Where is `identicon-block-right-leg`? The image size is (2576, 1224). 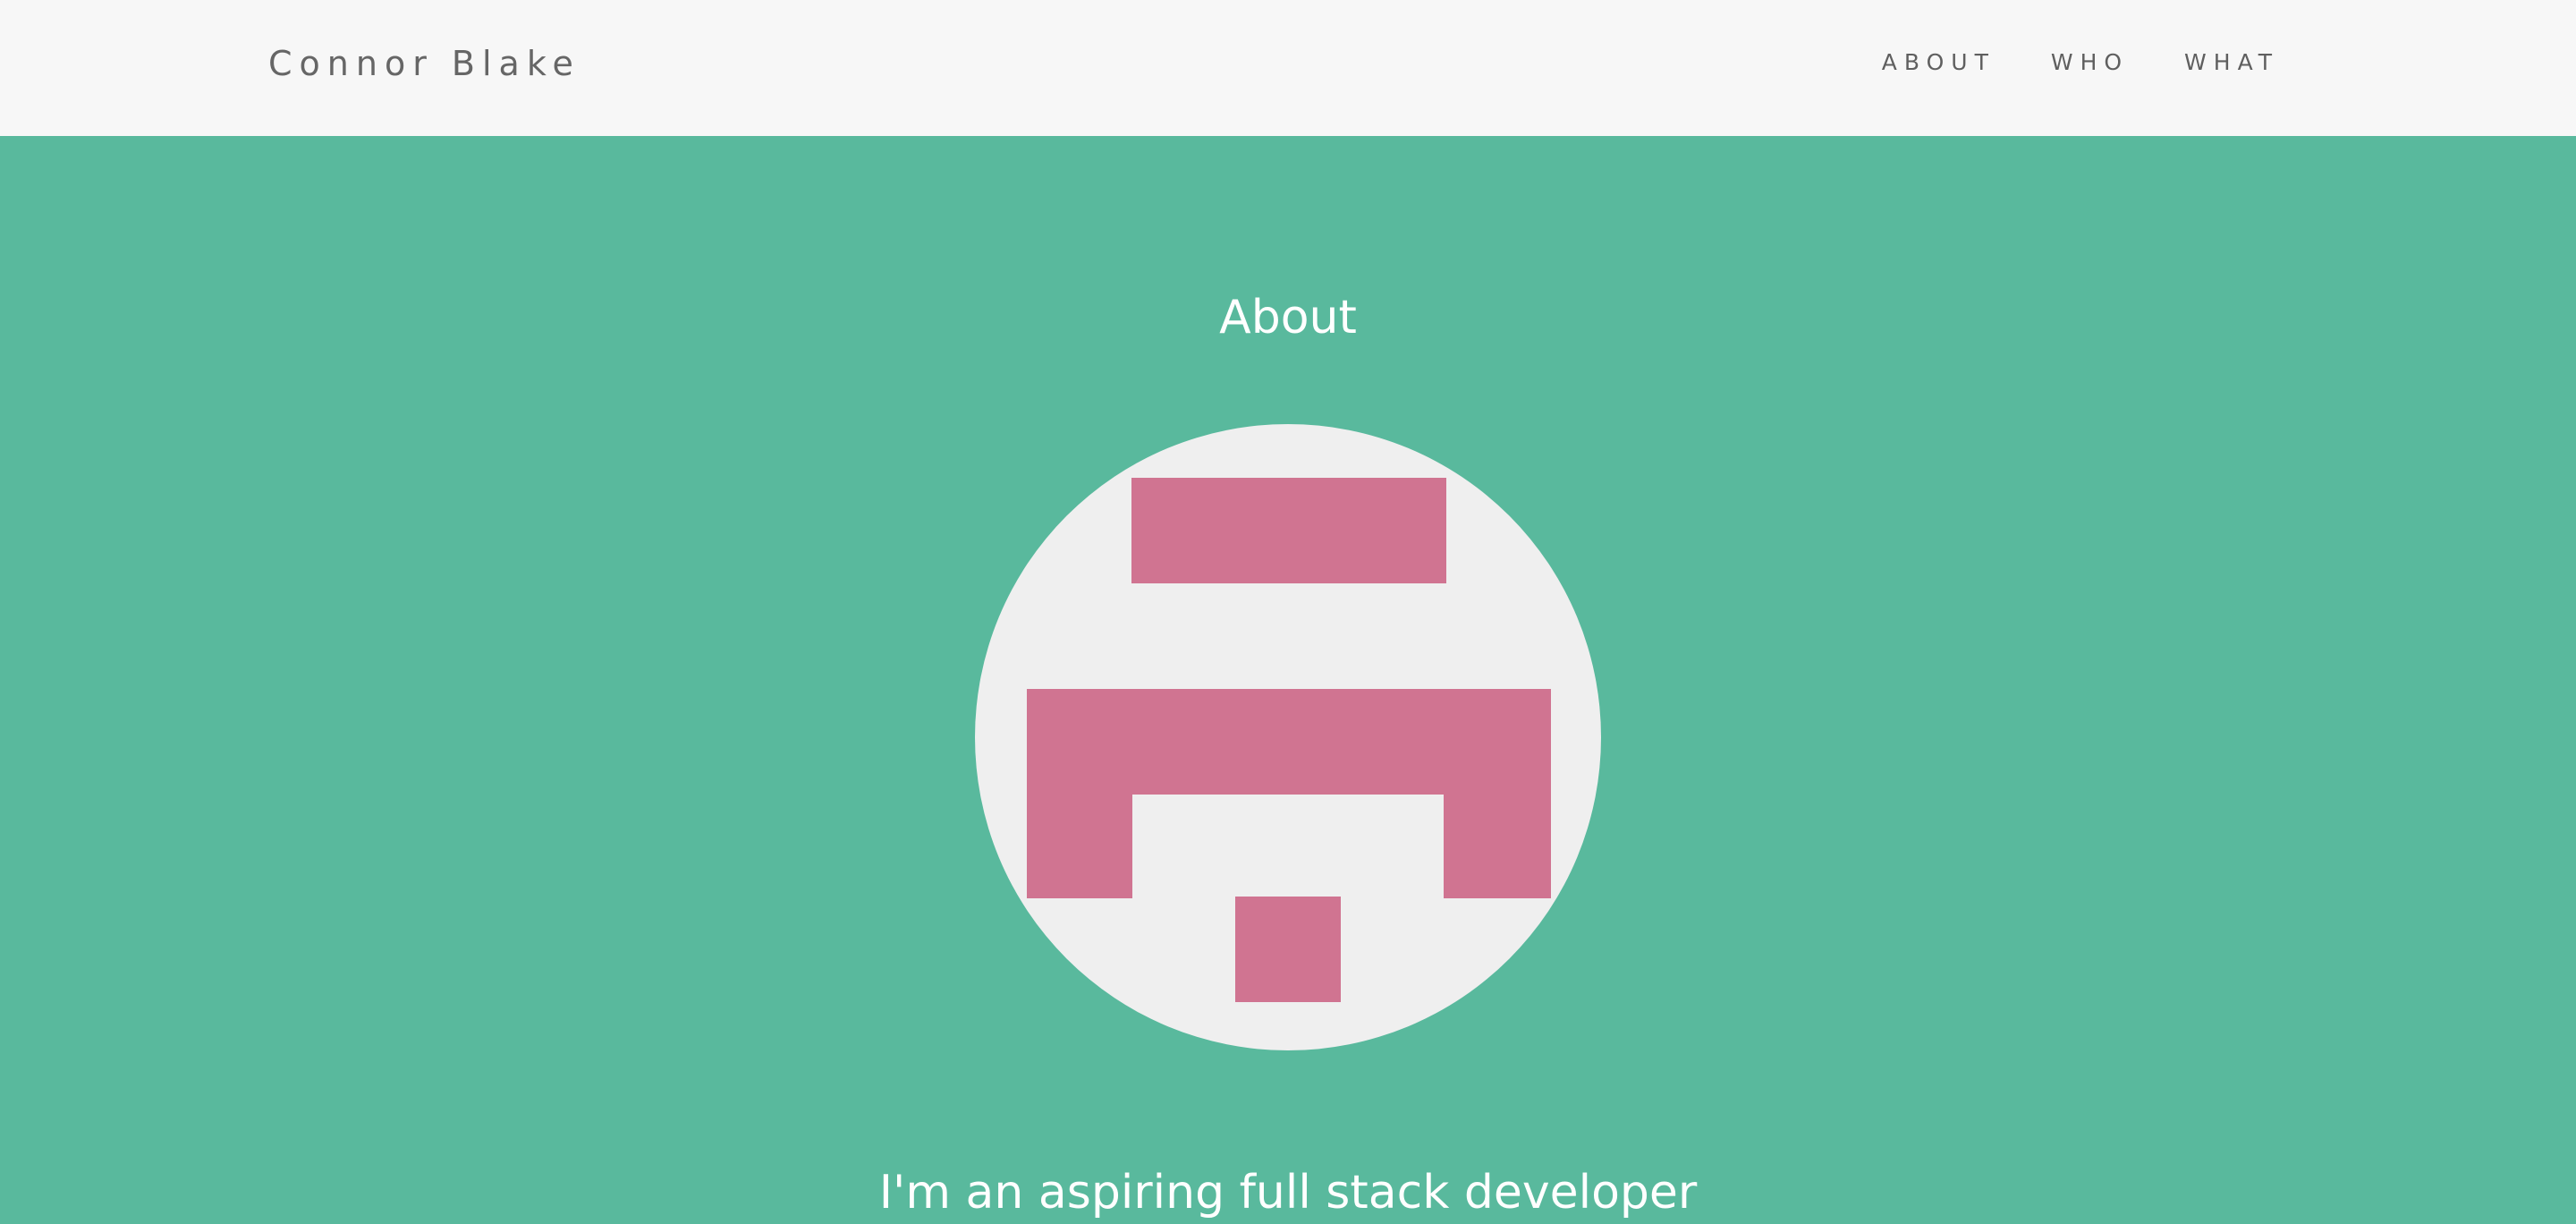 identicon-block-right-leg is located at coordinates (1497, 845).